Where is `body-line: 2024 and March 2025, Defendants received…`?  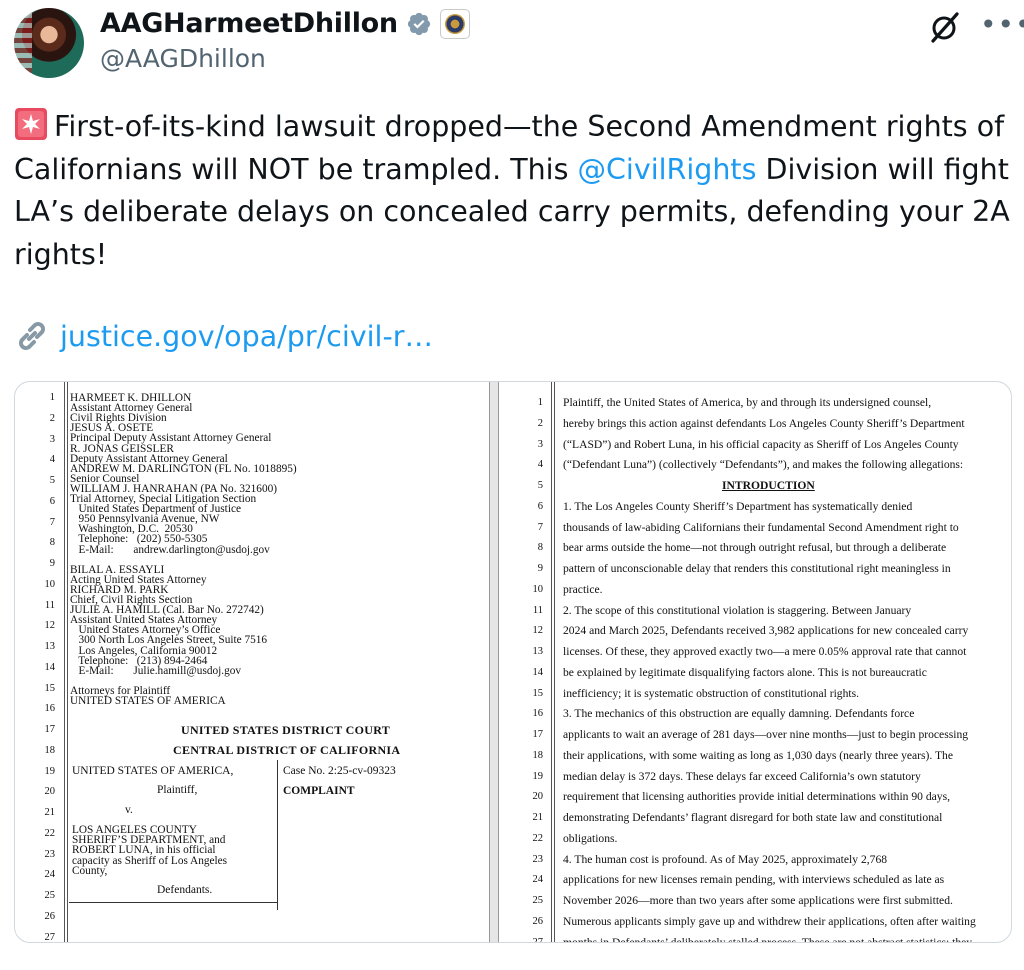 body-line: 2024 and March 2025, Defendants received… is located at coordinates (766, 631).